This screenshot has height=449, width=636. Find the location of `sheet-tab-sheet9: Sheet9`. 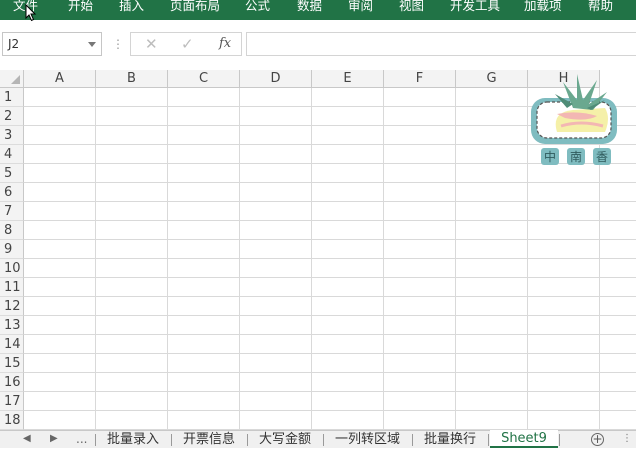

sheet-tab-sheet9: Sheet9 is located at coordinates (524, 439).